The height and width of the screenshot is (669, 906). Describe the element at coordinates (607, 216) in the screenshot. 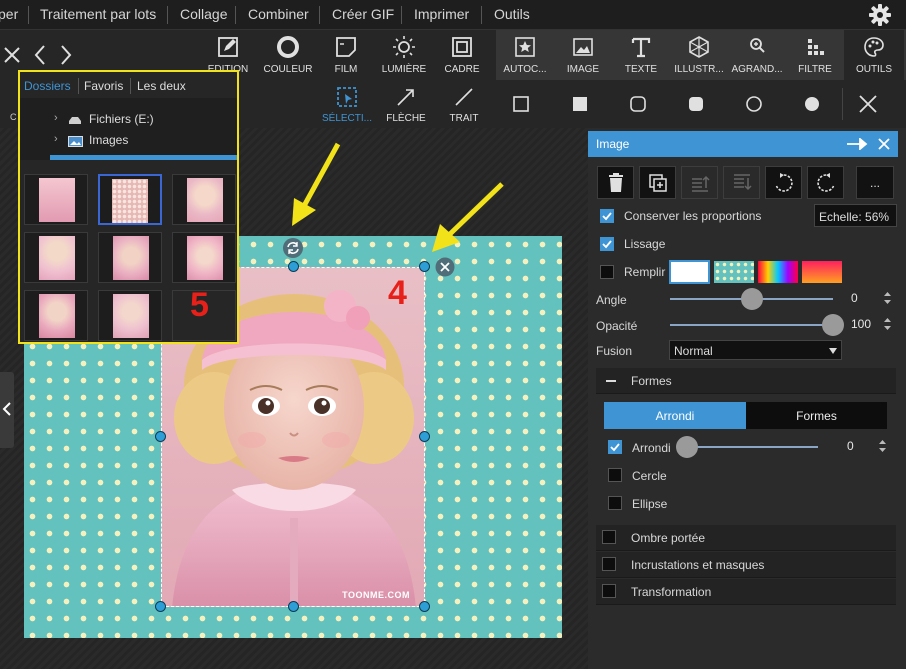

I see `keep-proportions-checkbox` at that location.